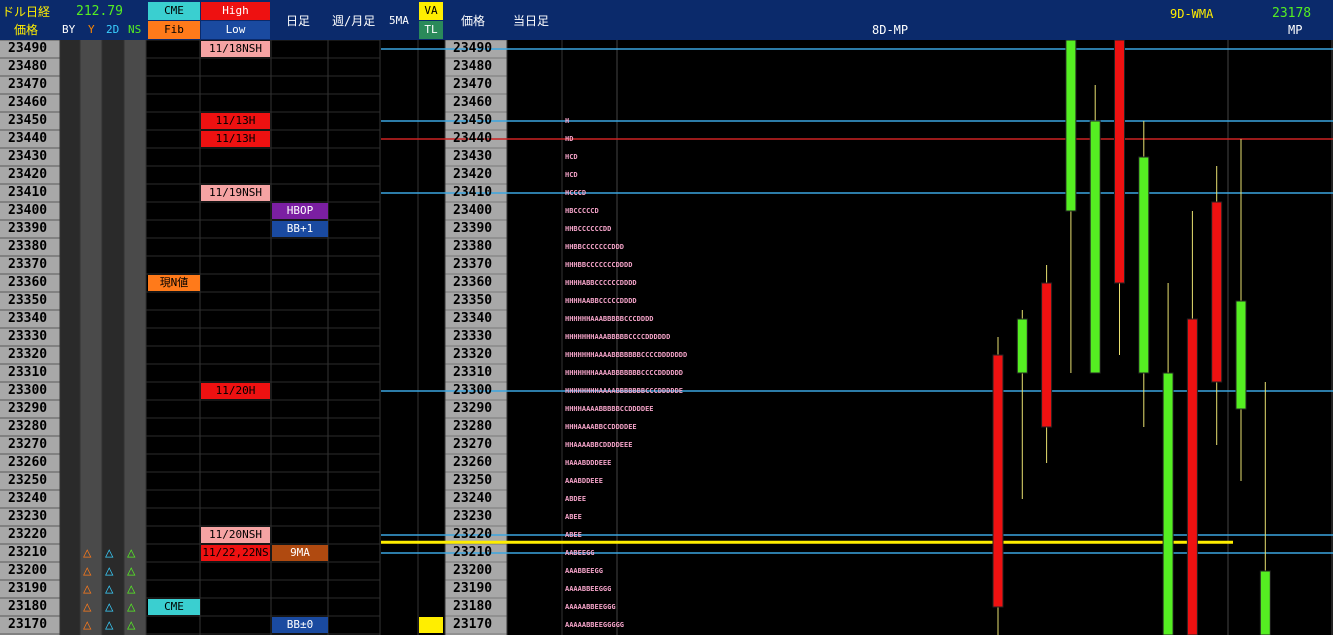  Describe the element at coordinates (99, 11) in the screenshot. I see `ratio-value: 212.79` at that location.